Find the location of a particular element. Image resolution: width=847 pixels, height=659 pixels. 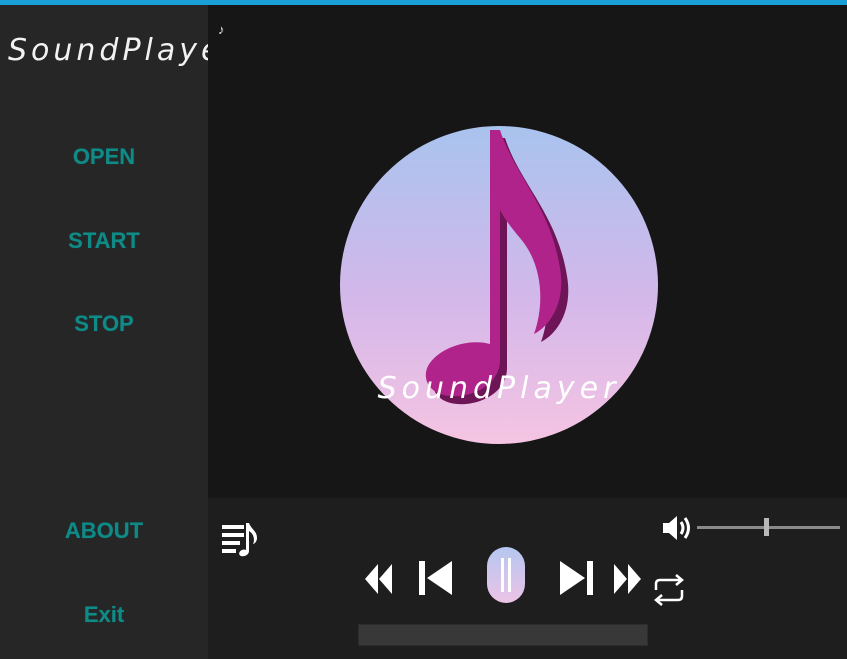

skip-next-icon is located at coordinates (577, 578).